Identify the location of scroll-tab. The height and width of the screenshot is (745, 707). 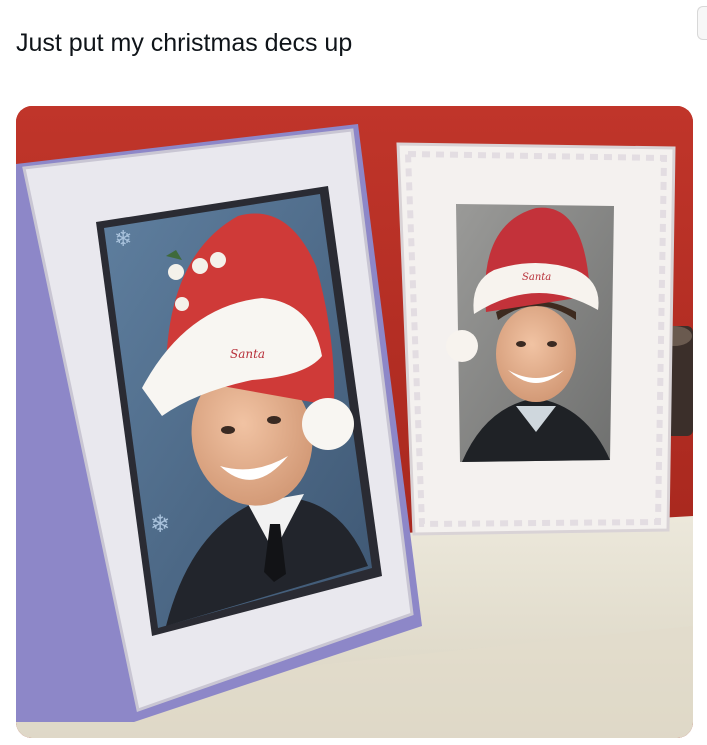
(702, 23).